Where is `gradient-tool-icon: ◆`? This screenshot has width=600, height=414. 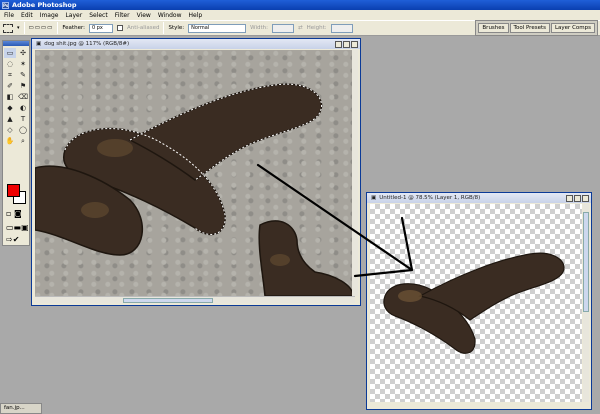 gradient-tool-icon: ◆ is located at coordinates (10, 108).